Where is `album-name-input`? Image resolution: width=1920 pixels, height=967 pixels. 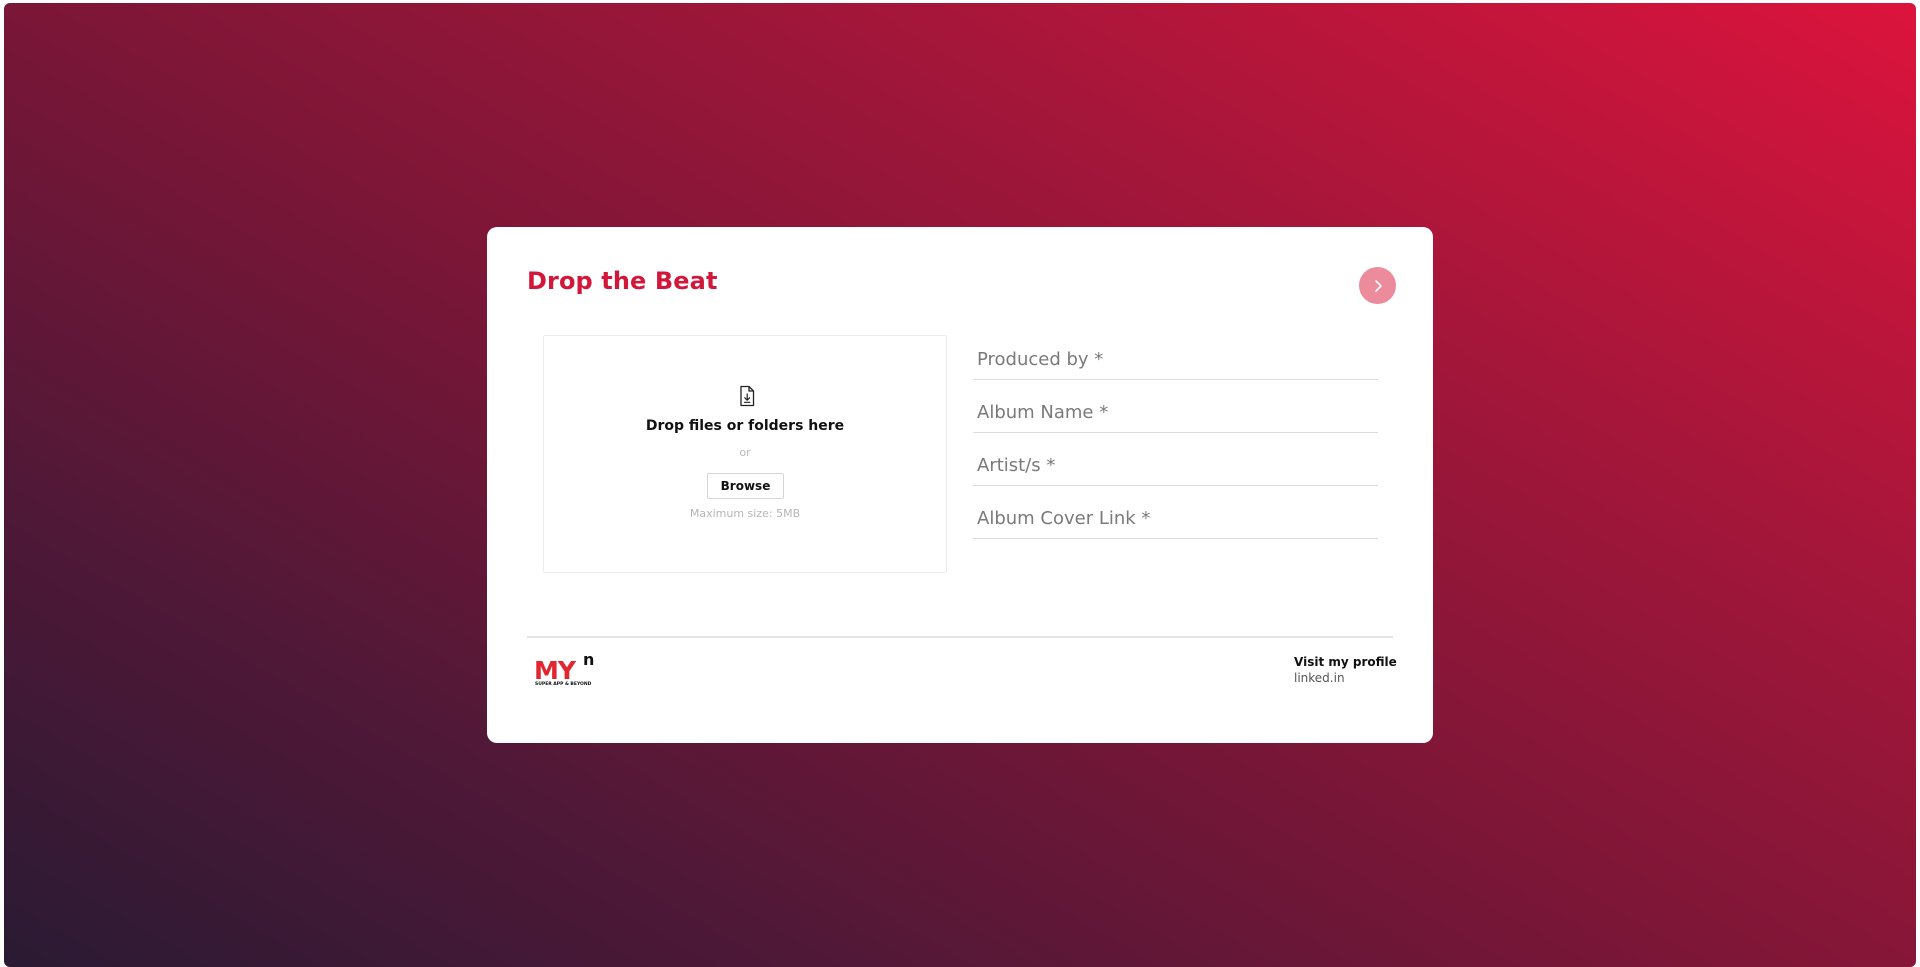
album-name-input is located at coordinates (1175, 413).